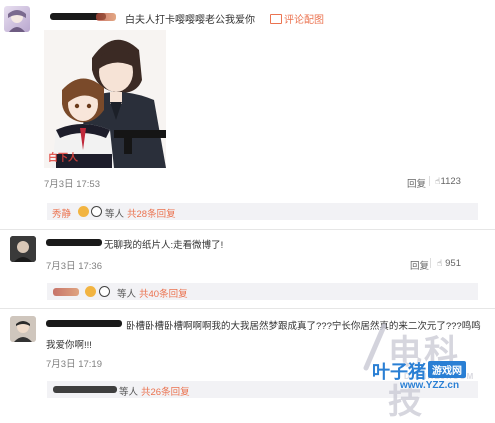 The width and height of the screenshot is (495, 423). I want to click on anime-illustration, so click(105, 99).